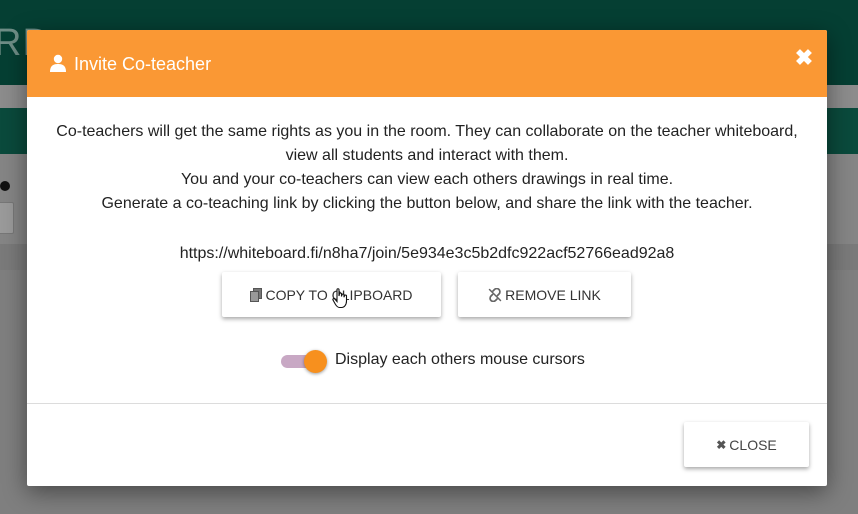 The height and width of the screenshot is (514, 858). I want to click on mouse-cursor-toggle-label: Display each others mouse cursors, so click(460, 359).